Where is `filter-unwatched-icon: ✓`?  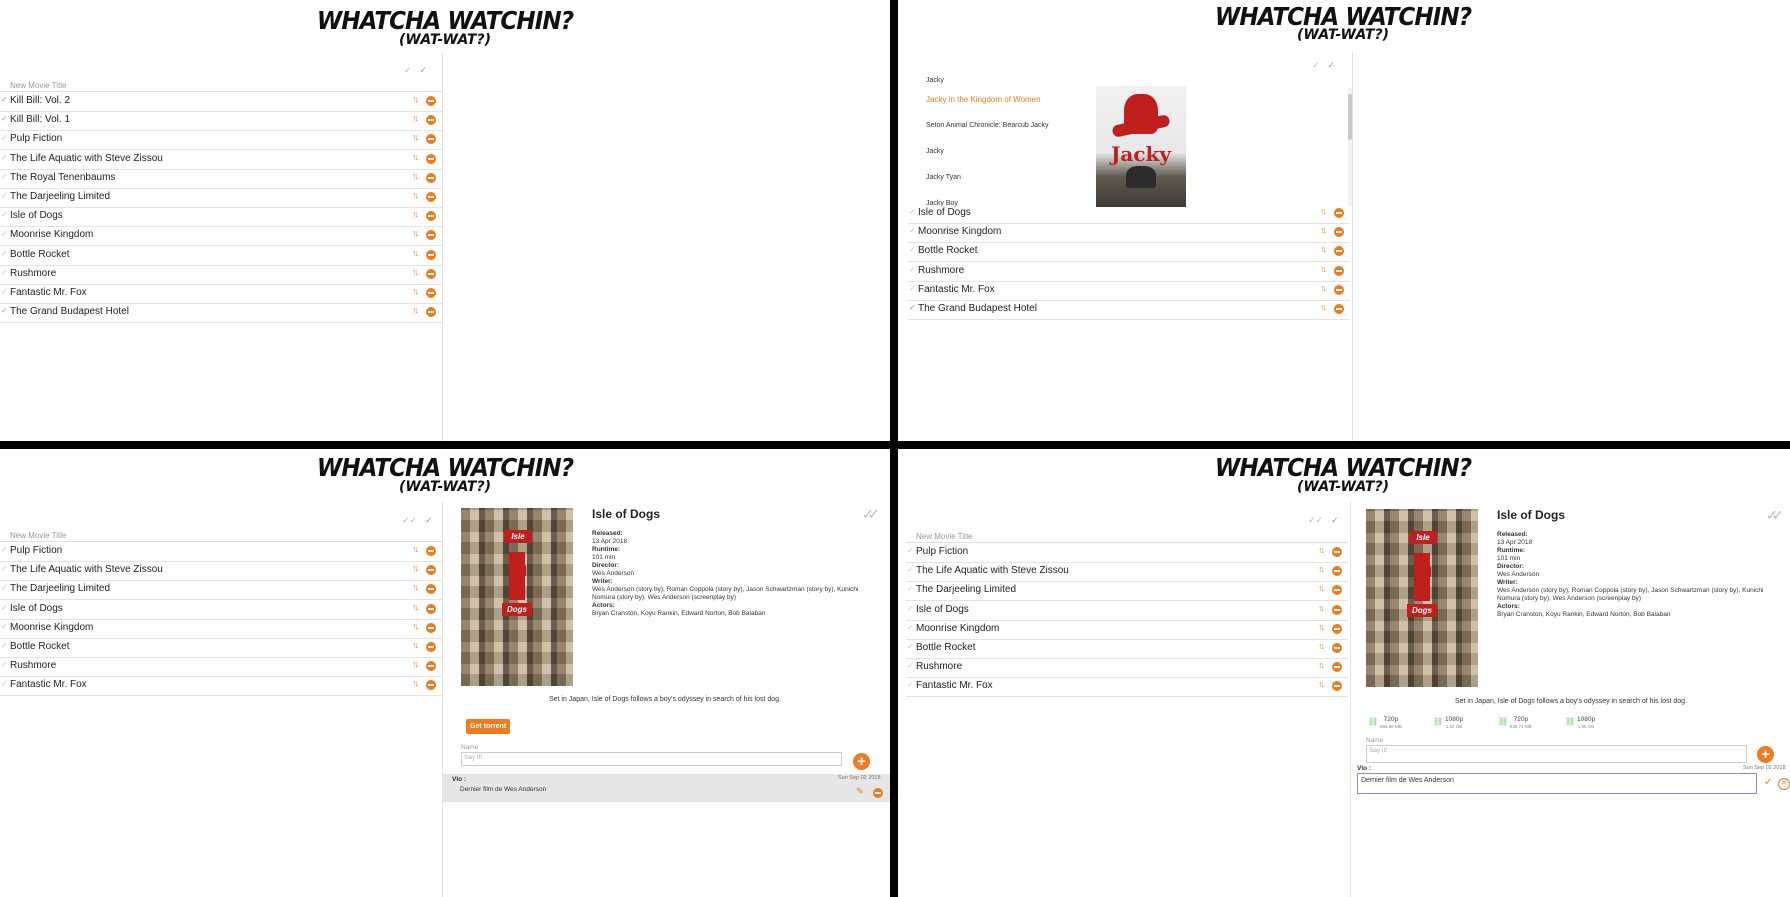 filter-unwatched-icon: ✓ is located at coordinates (1316, 65).